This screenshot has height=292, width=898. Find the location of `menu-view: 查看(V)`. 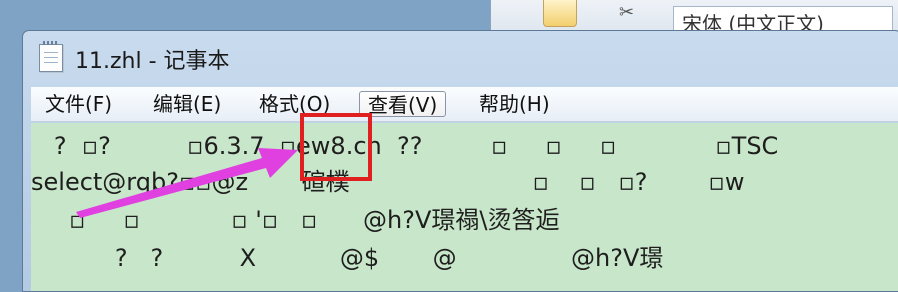

menu-view: 查看(V) is located at coordinates (403, 104).